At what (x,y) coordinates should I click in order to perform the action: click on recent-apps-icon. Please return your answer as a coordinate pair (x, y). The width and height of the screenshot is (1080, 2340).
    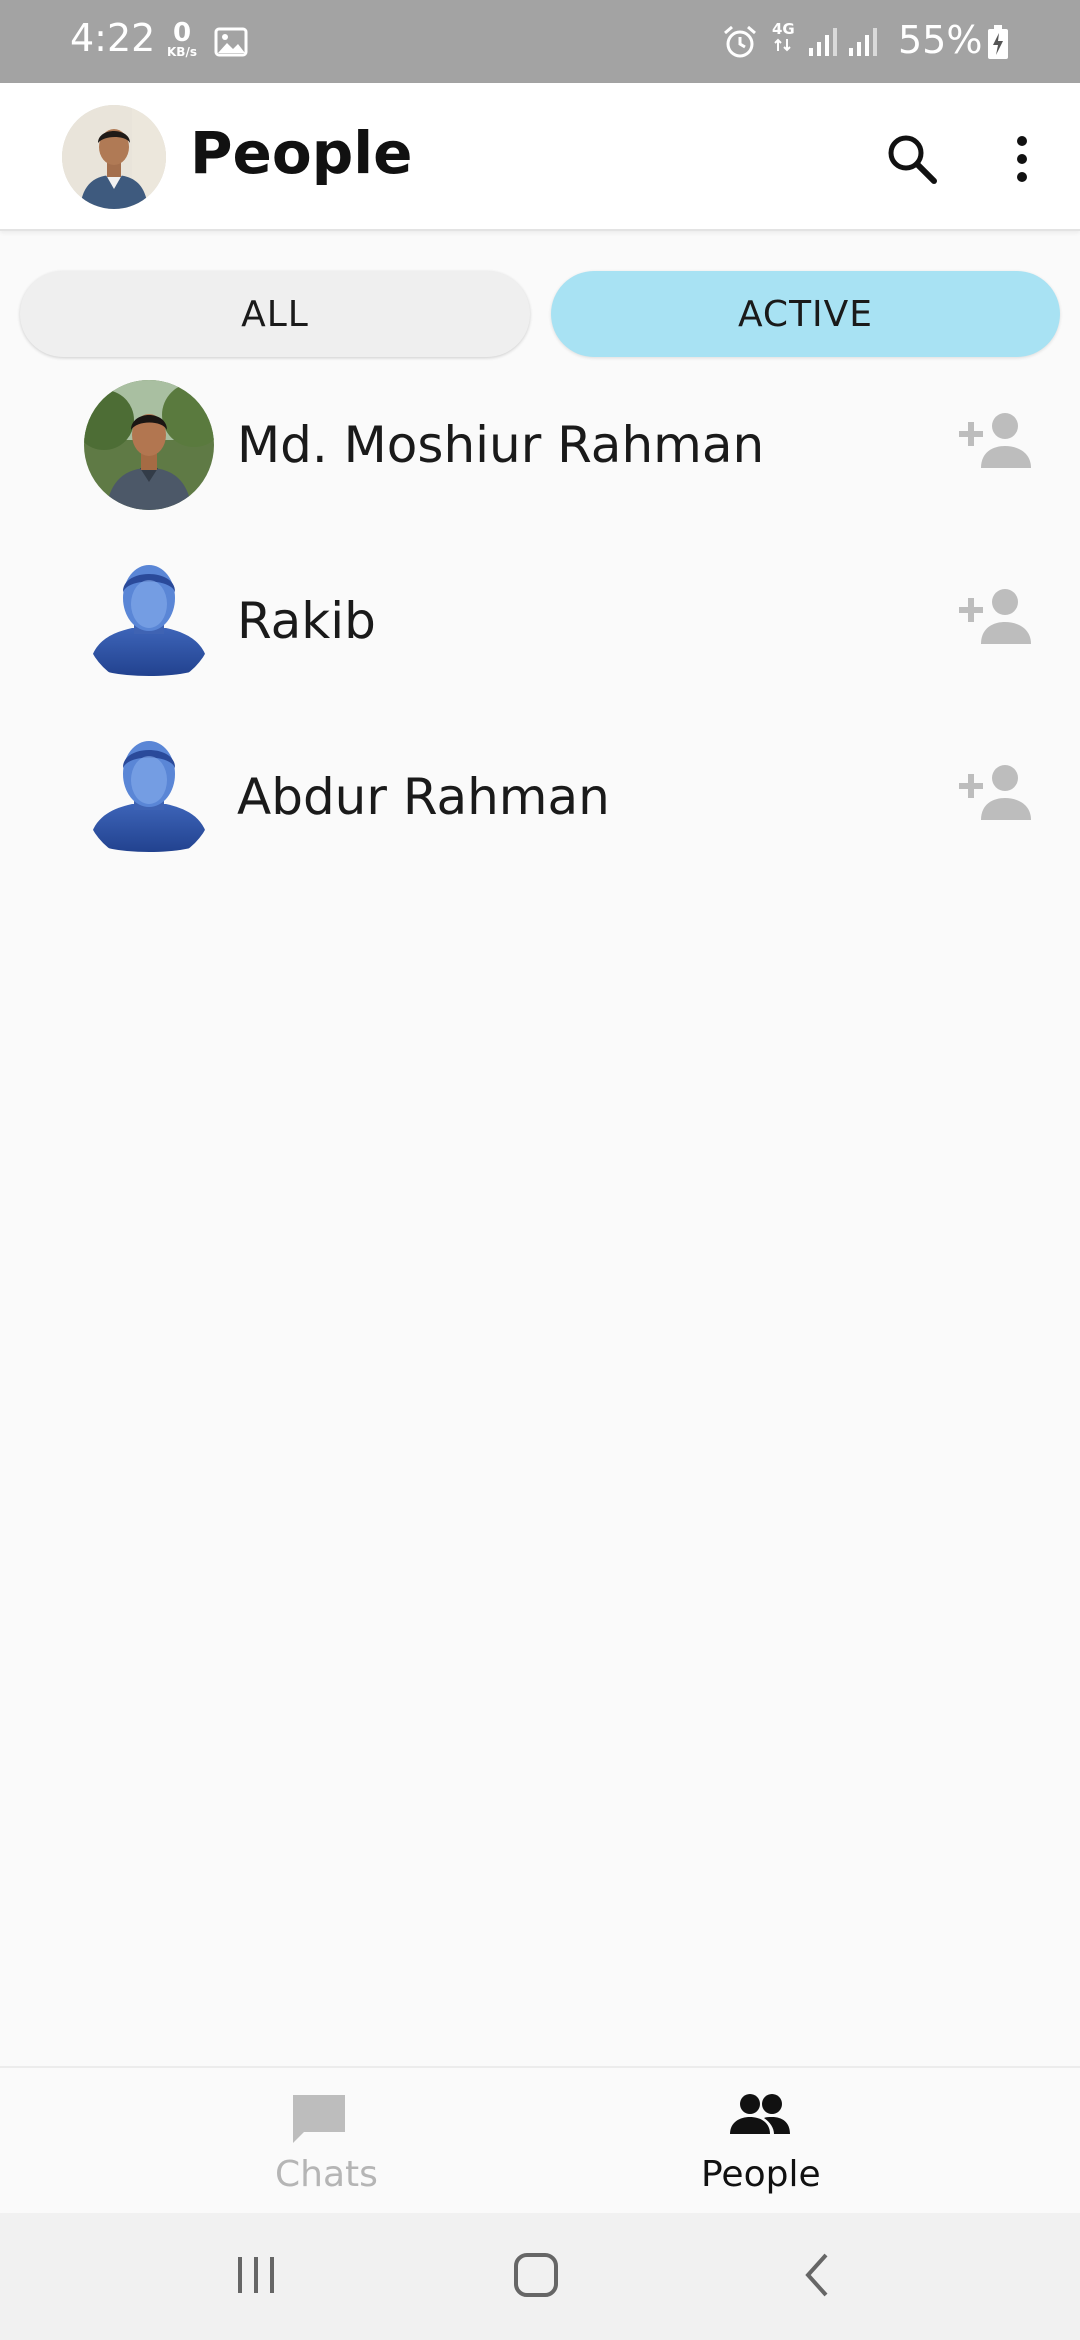
    Looking at the image, I should click on (256, 2275).